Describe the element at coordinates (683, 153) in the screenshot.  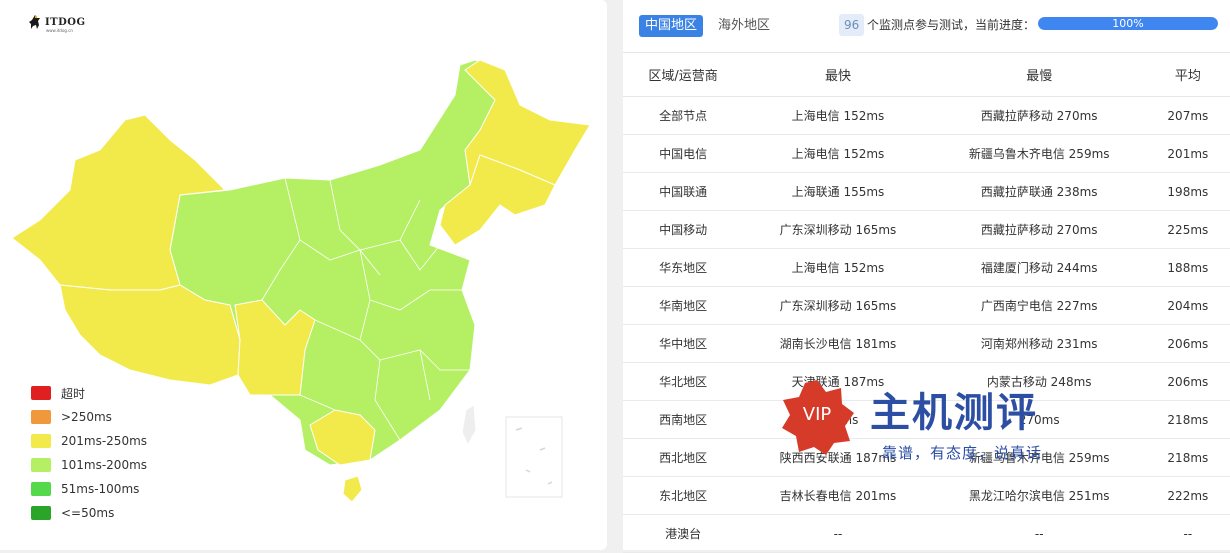
I see `cell-region: 中国电信` at that location.